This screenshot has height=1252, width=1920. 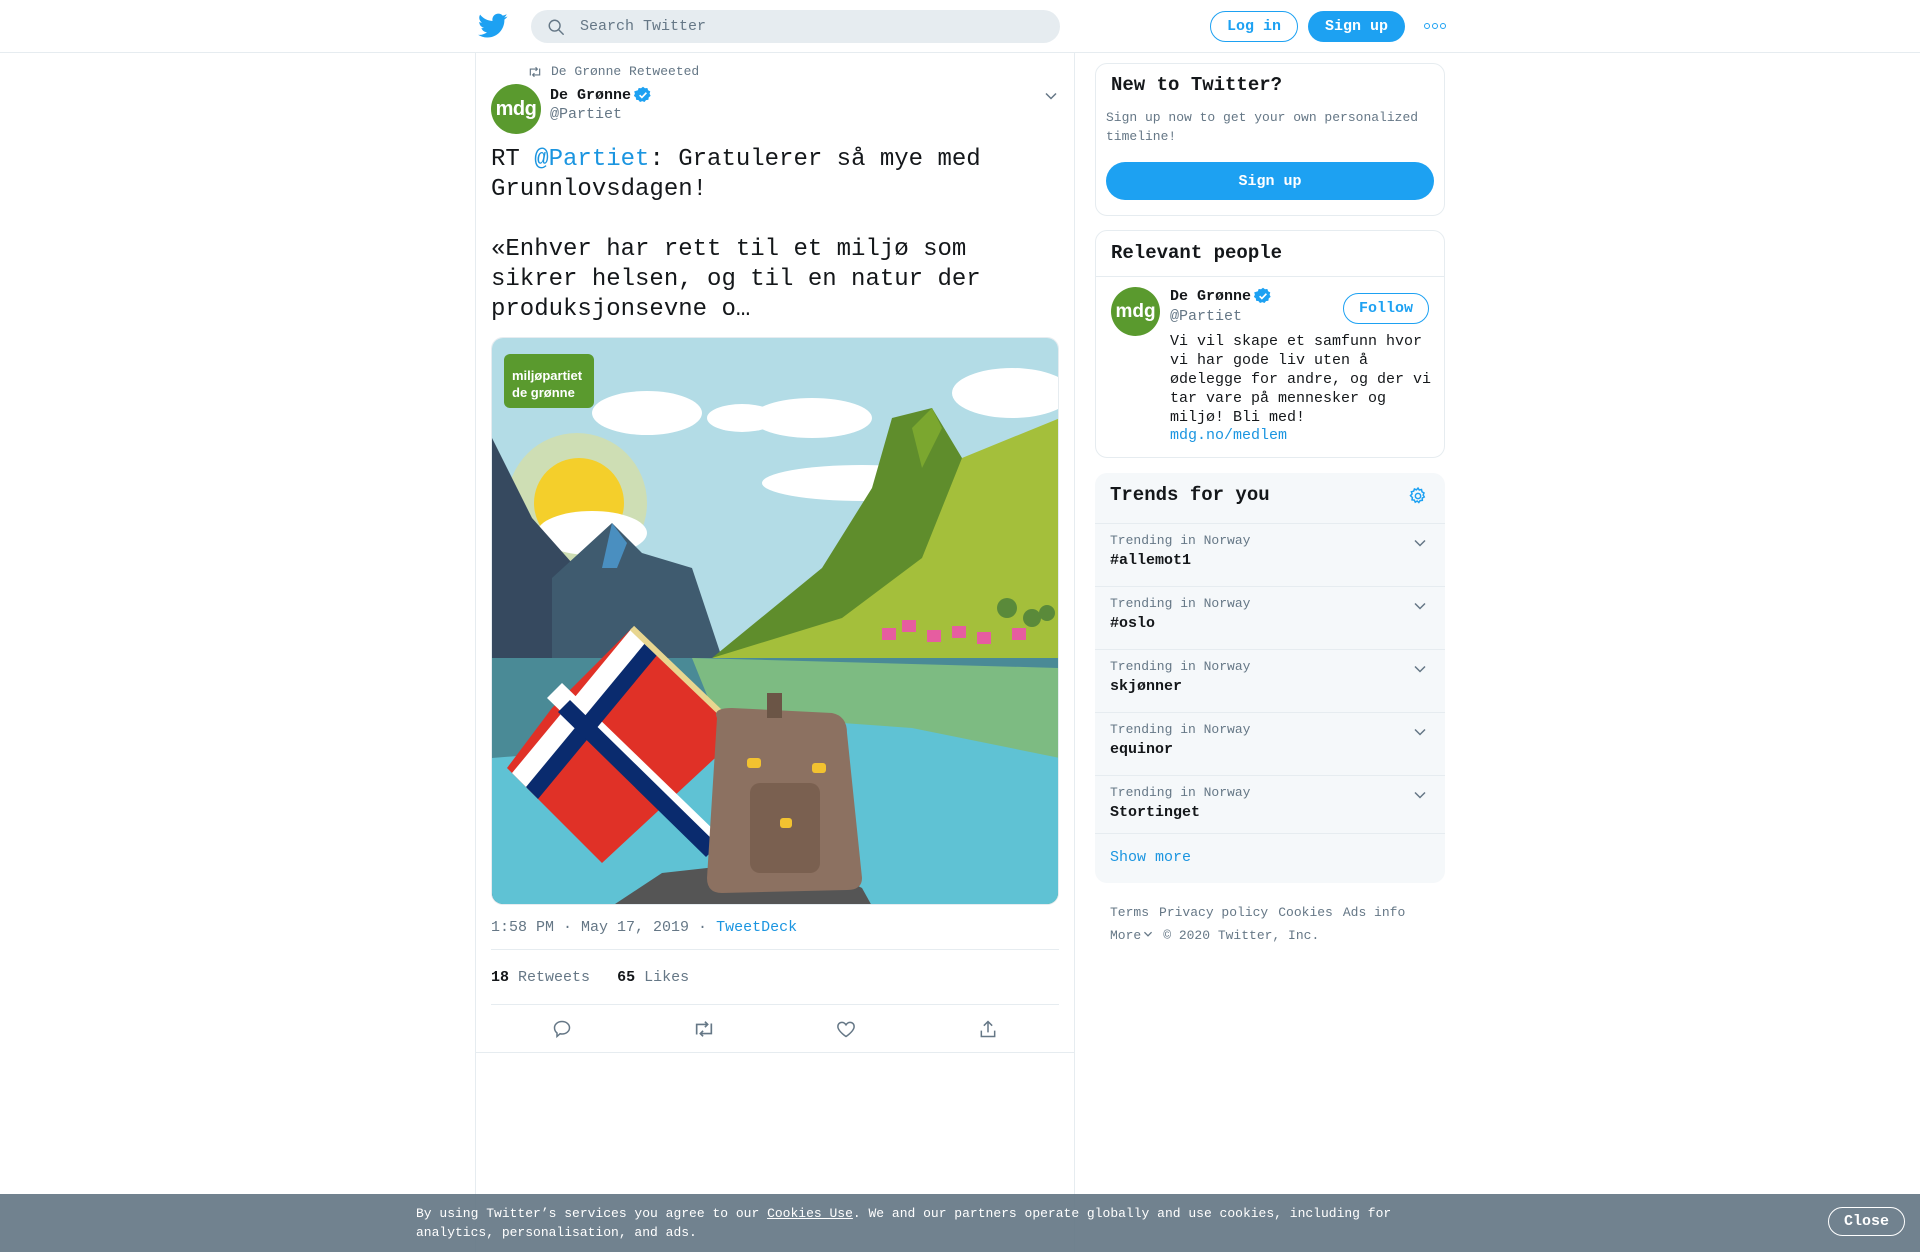 I want to click on author-name: De Grønne, so click(x=590, y=95).